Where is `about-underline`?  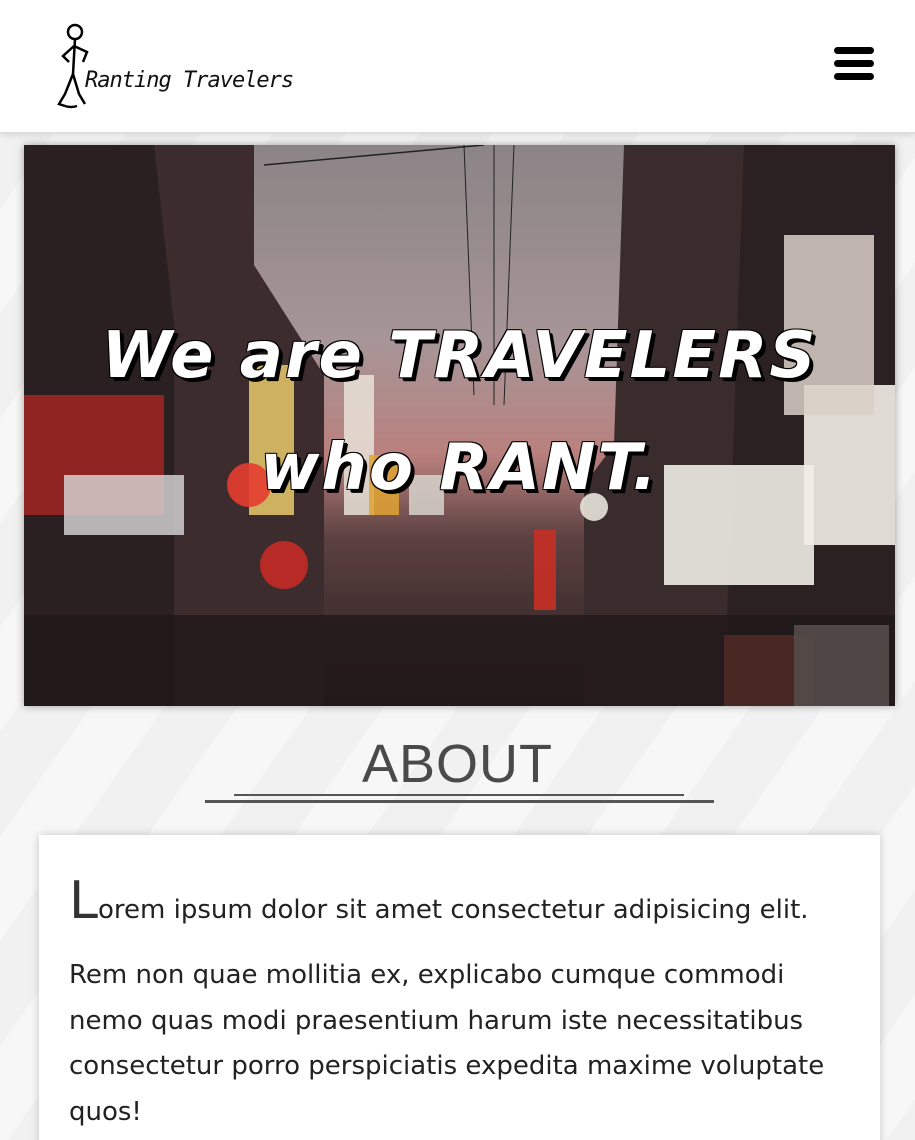
about-underline is located at coordinates (459, 801).